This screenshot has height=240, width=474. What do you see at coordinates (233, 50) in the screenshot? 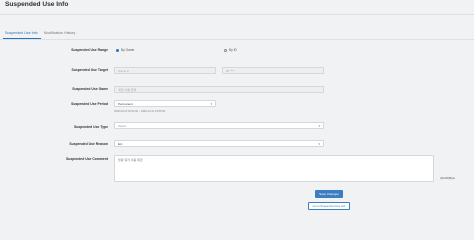
I see `radio-by-id-label: By ID` at bounding box center [233, 50].